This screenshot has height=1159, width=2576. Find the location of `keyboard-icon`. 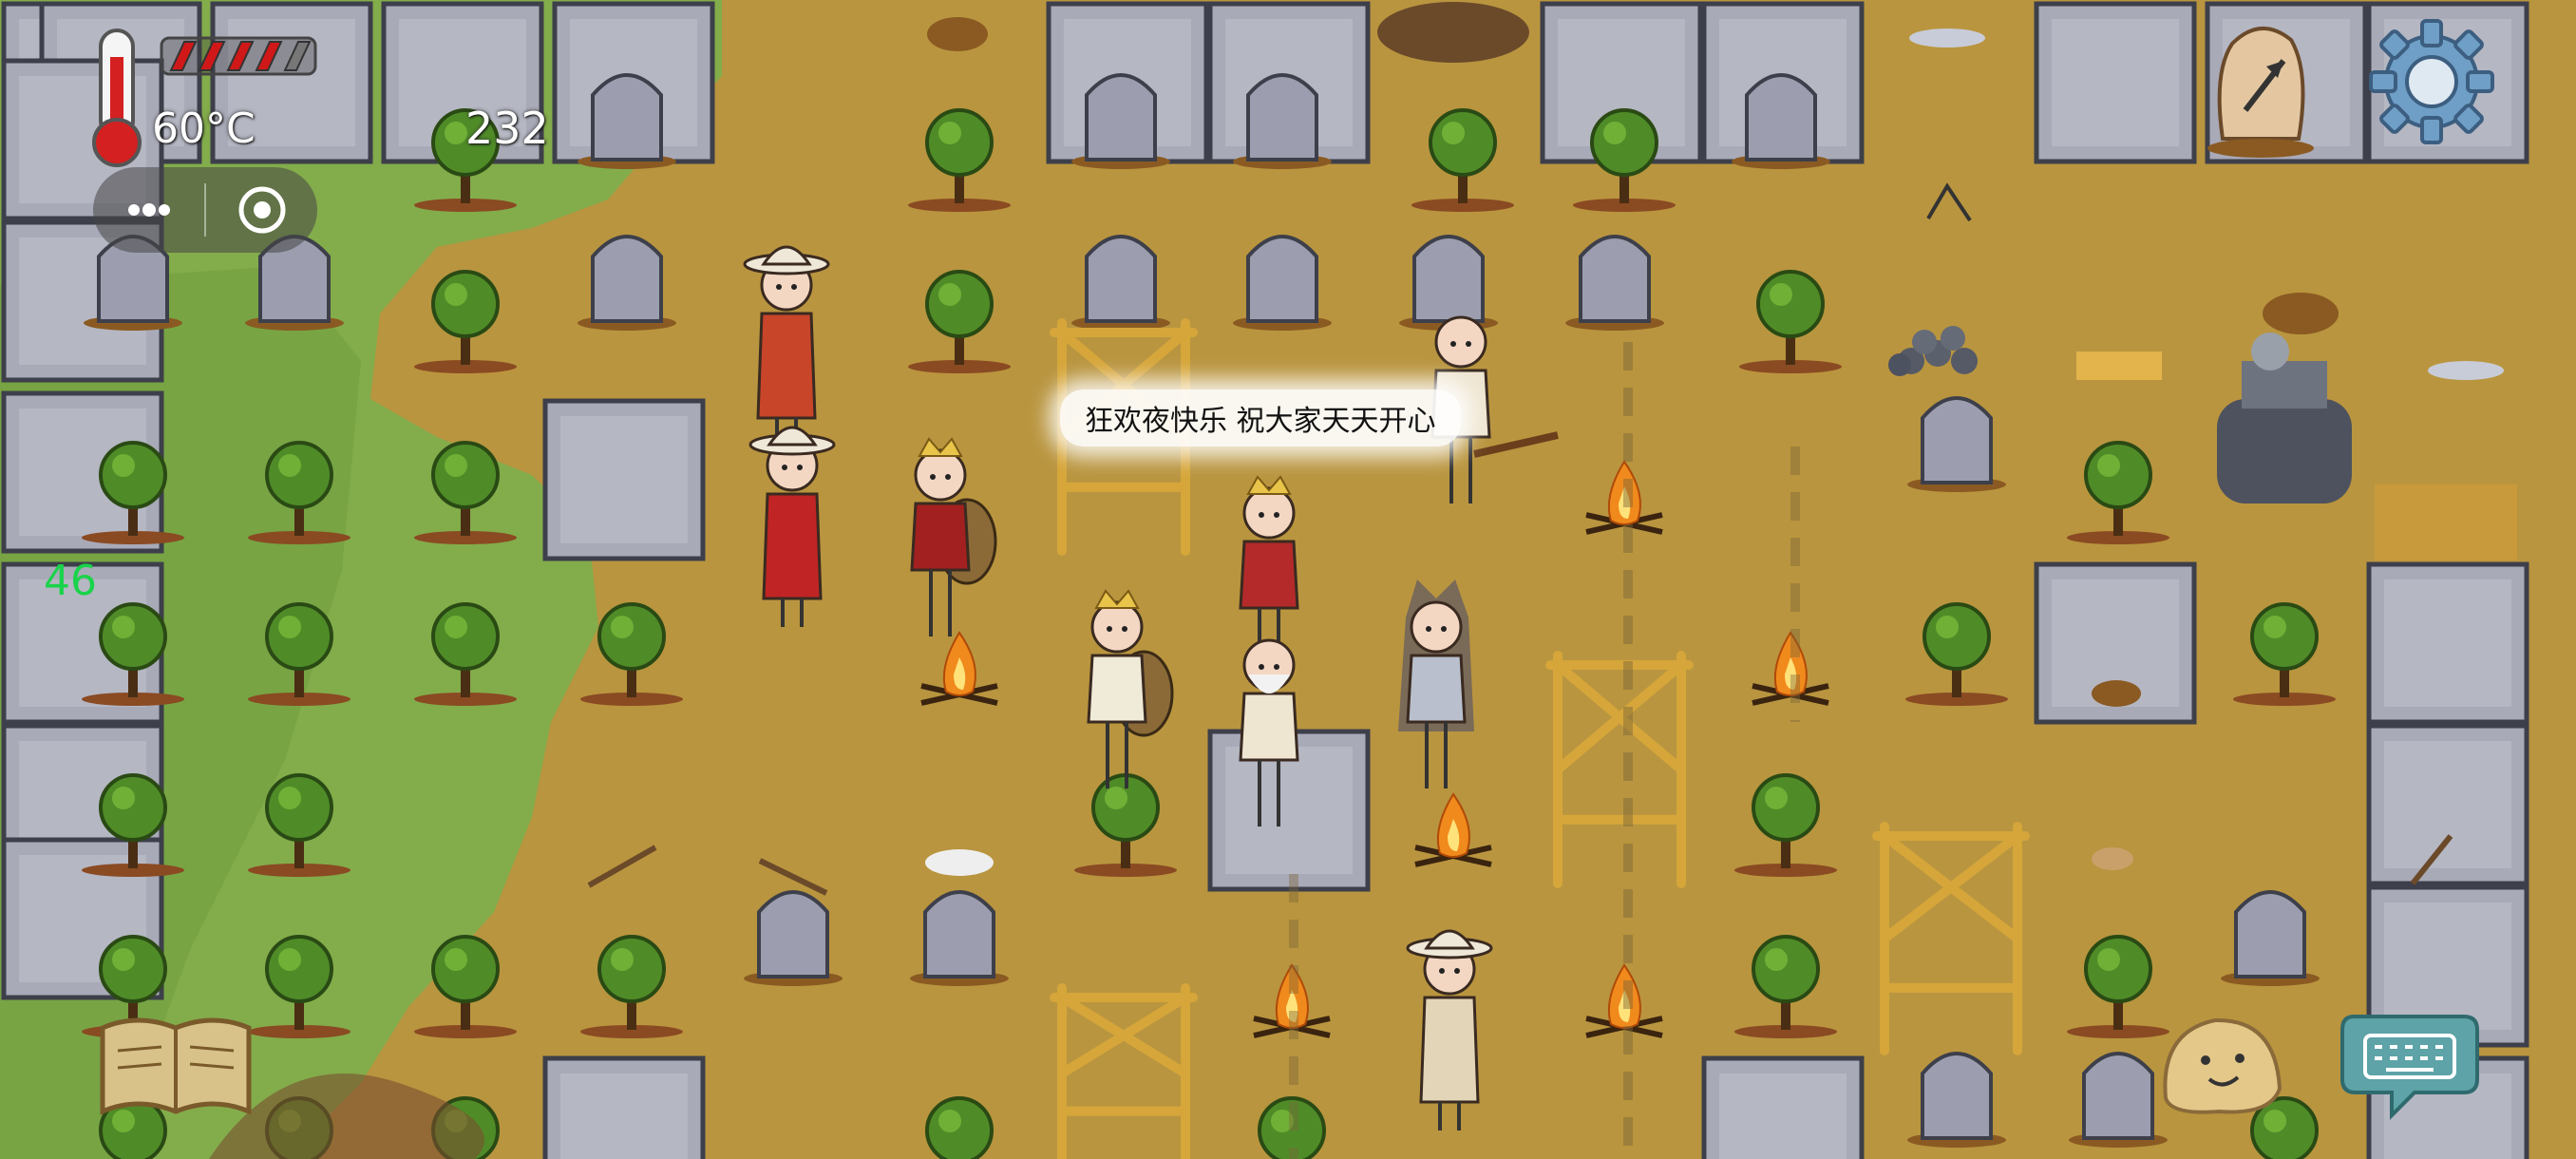

keyboard-icon is located at coordinates (2410, 1064).